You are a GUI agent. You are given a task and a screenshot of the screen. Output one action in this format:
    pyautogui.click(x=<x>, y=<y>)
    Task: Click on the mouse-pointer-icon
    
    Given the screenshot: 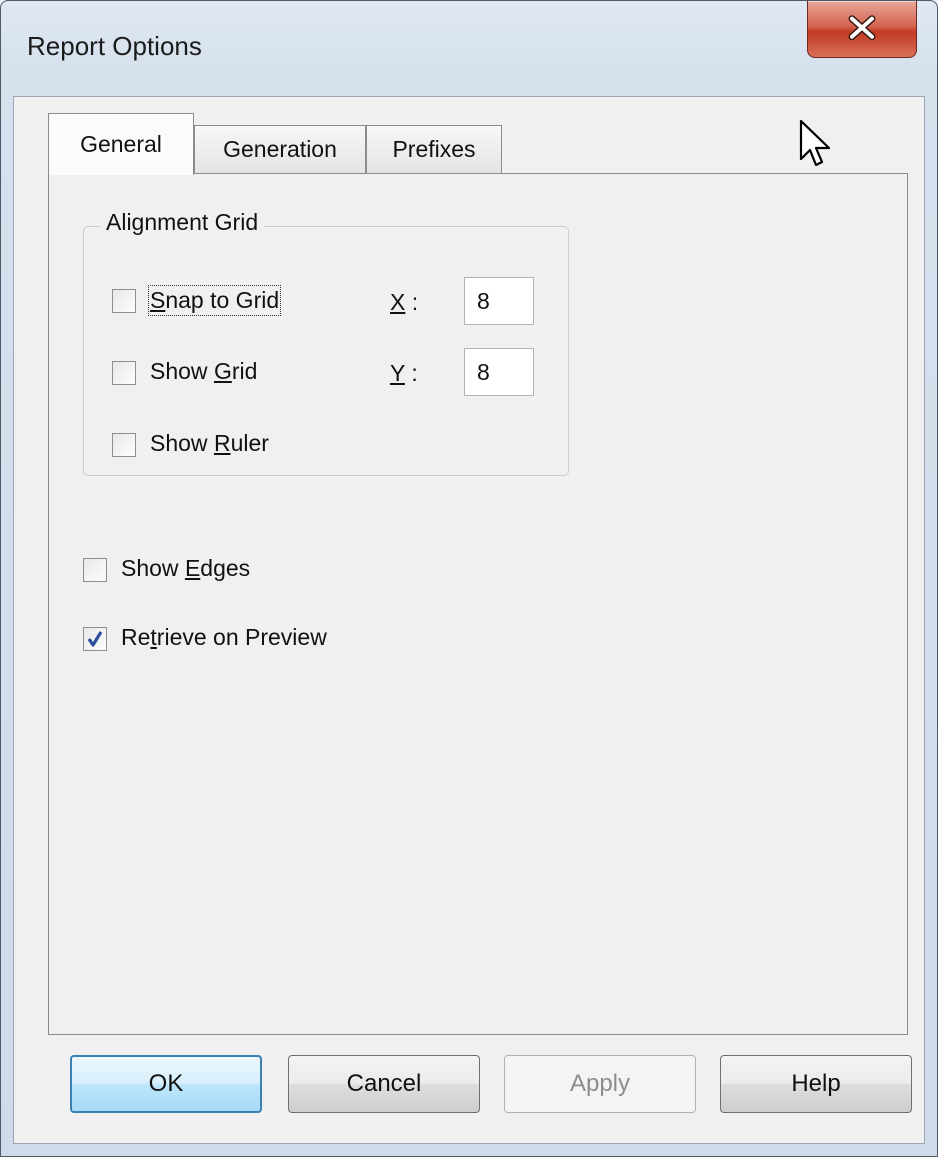 What is the action you would take?
    pyautogui.click(x=815, y=143)
    